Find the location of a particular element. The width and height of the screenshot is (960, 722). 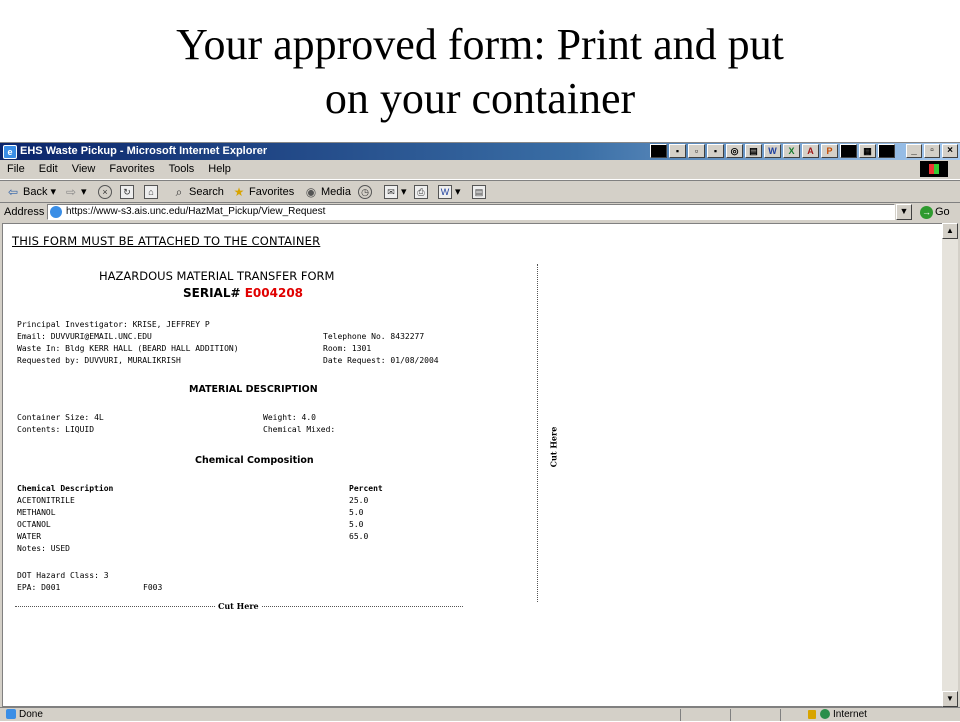

tray-blank-icon is located at coordinates (848, 151).